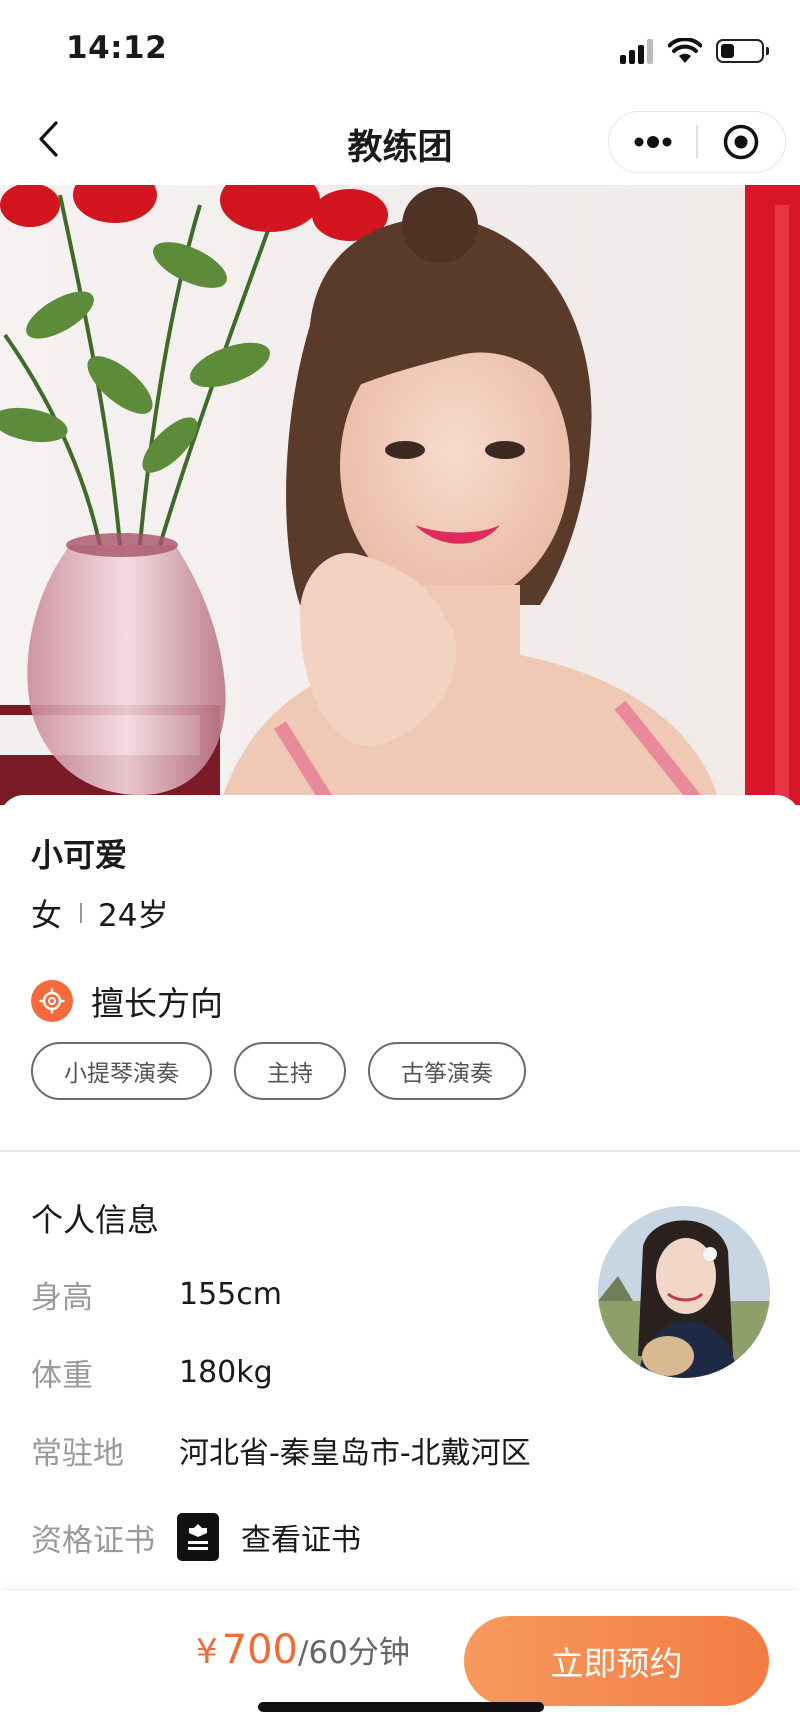 This screenshot has height=1731, width=800. I want to click on specialty-tags: 小提琴演奏 主持 古筝演奏, so click(278, 1071).